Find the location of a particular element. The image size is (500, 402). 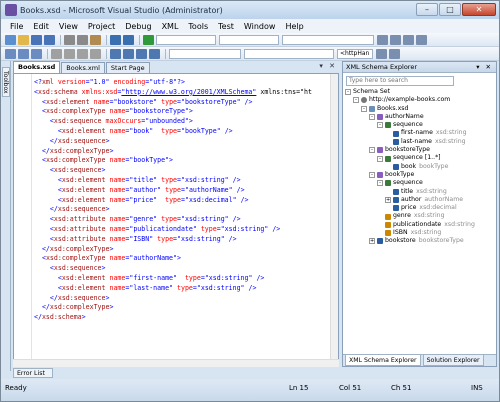

xml-validate-icon is located at coordinates (23, 53).